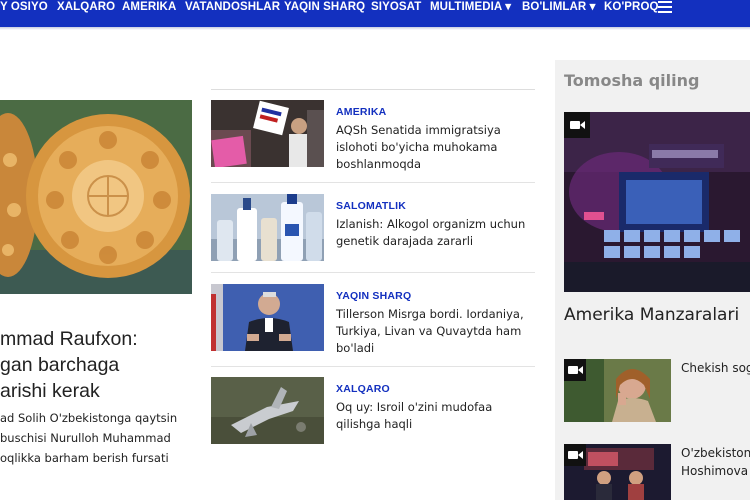  I want to click on bread-loaves-illustration, so click(96, 197).